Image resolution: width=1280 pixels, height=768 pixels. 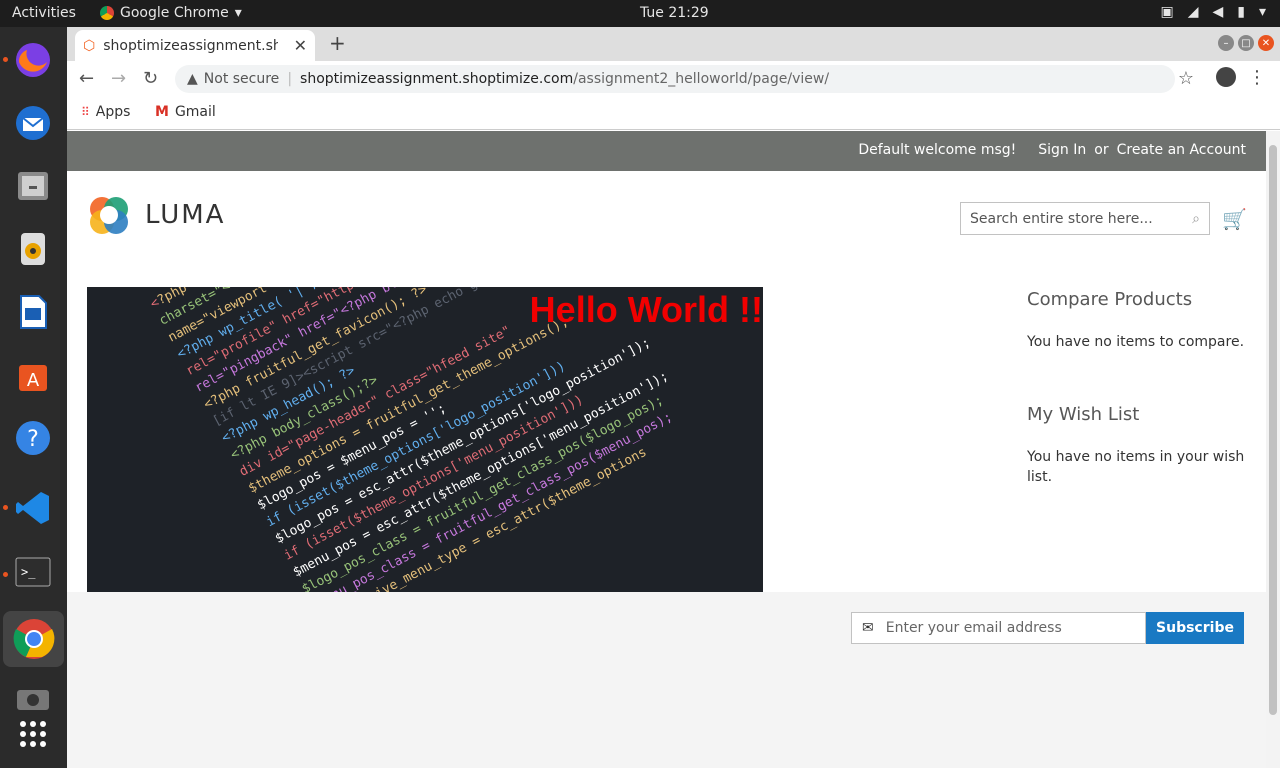 What do you see at coordinates (1266, 43) in the screenshot?
I see `close-window-button: ✕` at bounding box center [1266, 43].